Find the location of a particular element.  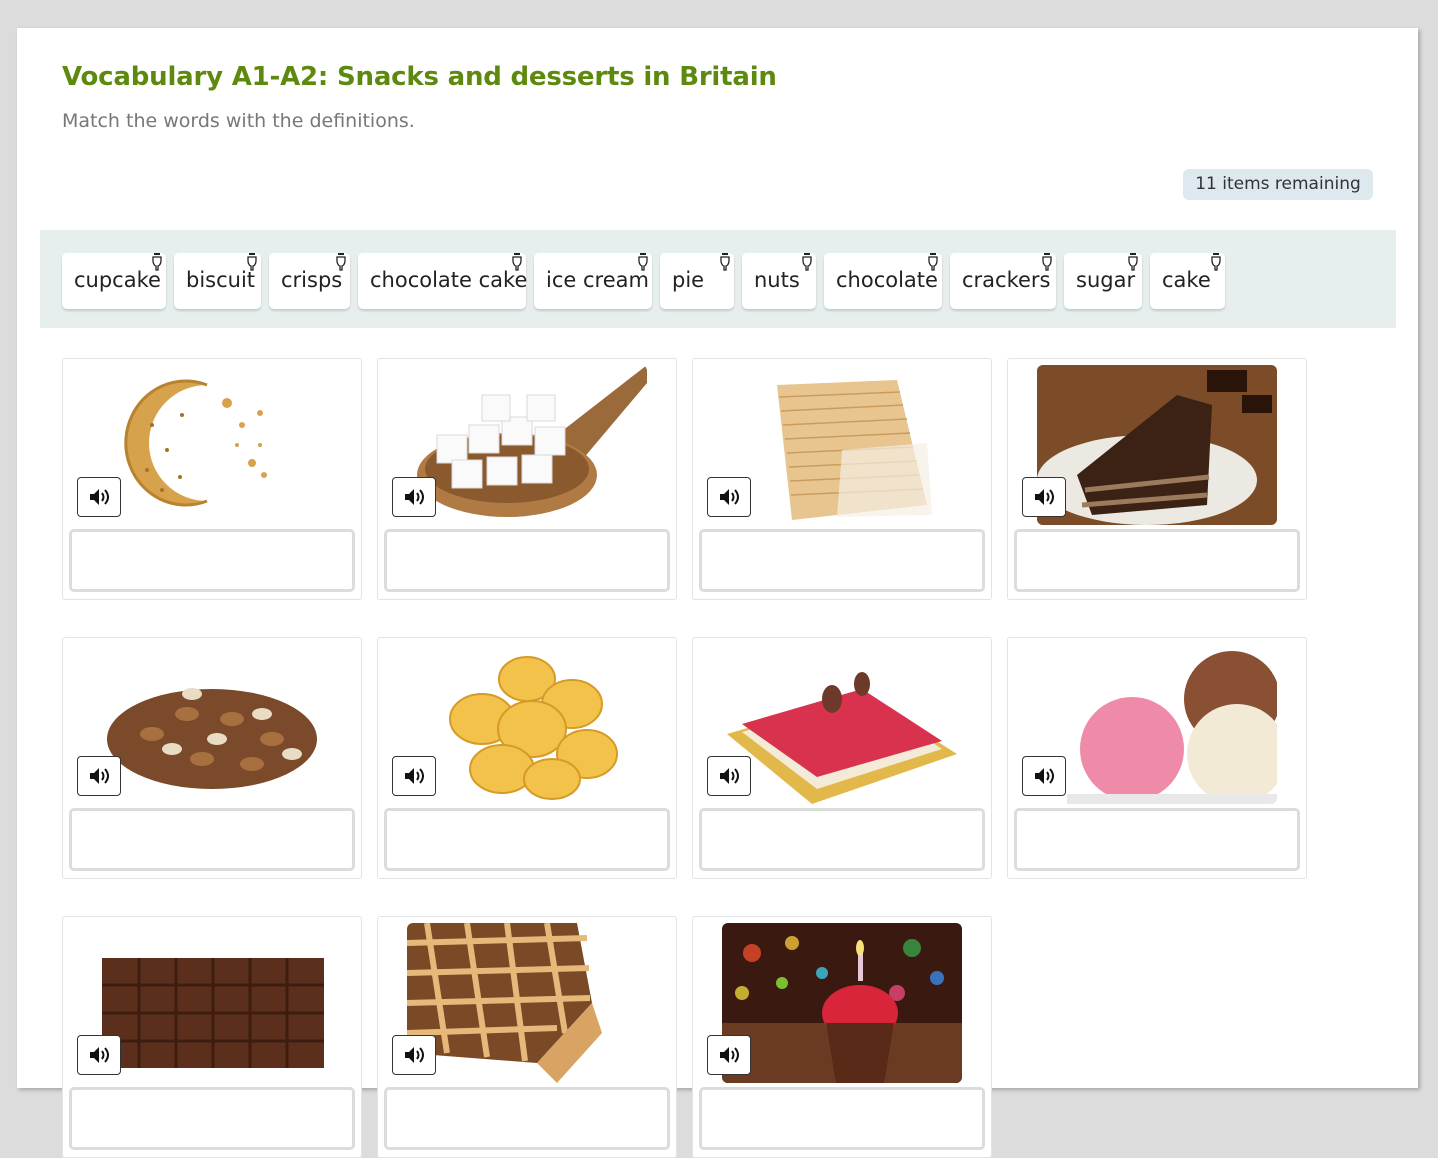

word-label: cake is located at coordinates (1186, 280).